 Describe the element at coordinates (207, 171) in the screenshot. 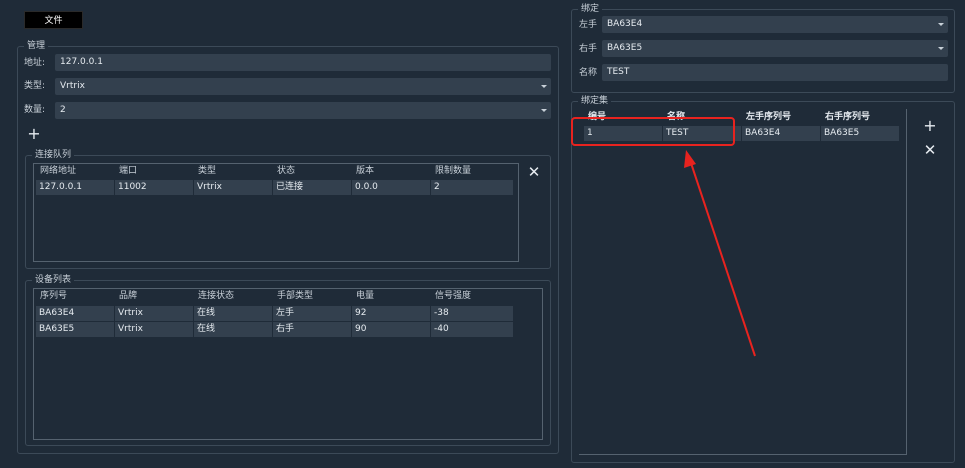

I see `column-header: 类型` at that location.